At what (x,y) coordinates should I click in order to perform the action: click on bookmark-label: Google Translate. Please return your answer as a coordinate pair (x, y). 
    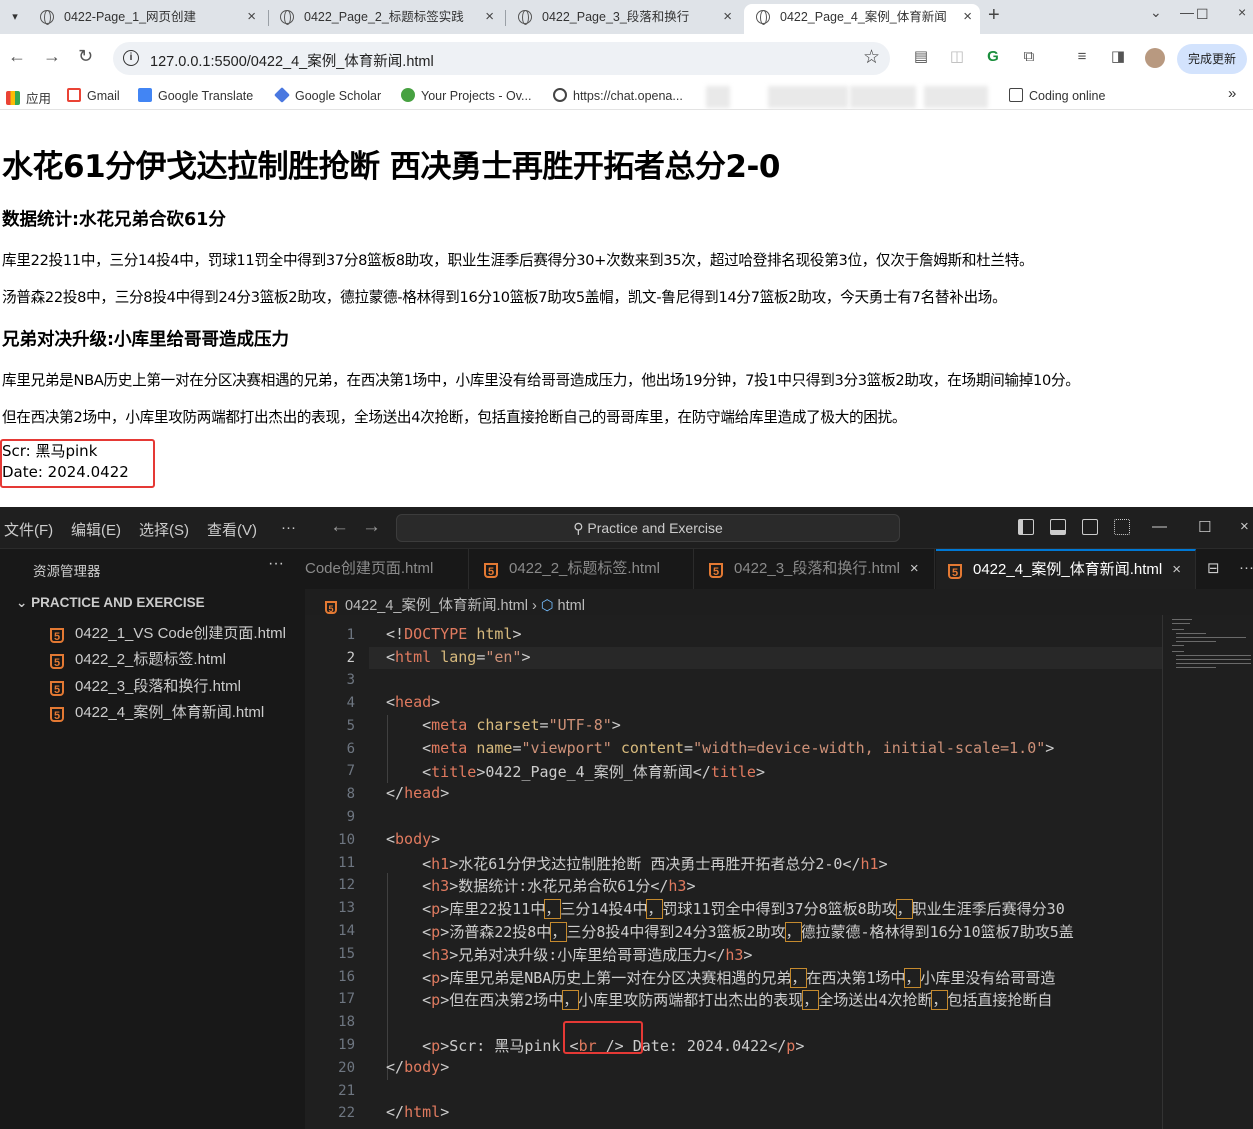
    Looking at the image, I should click on (206, 96).